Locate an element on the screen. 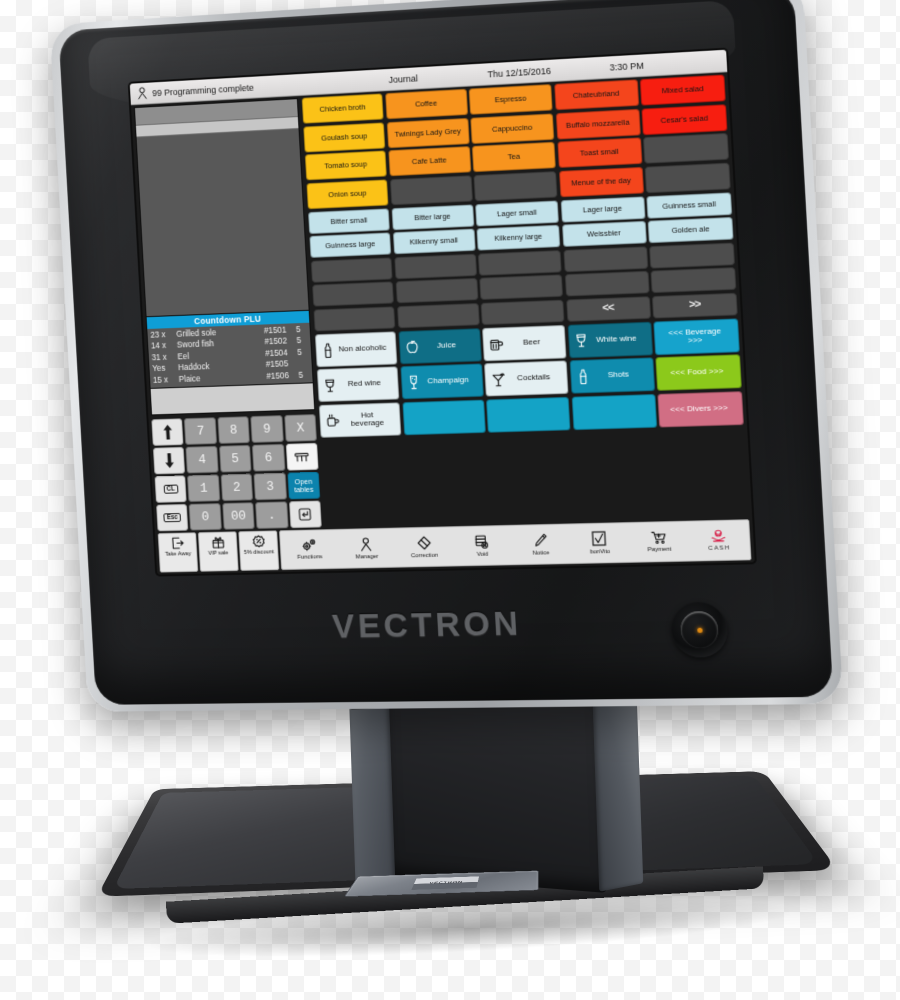 The image size is (900, 1000). keypad-key: 5 is located at coordinates (235, 458).